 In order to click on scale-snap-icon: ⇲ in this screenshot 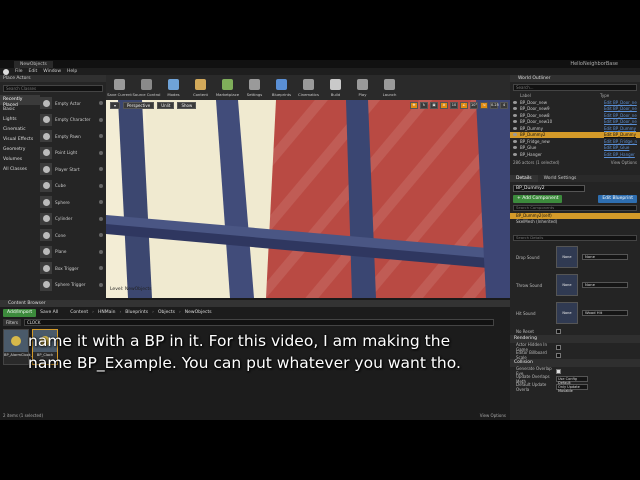, I will do `click(484, 105)`.